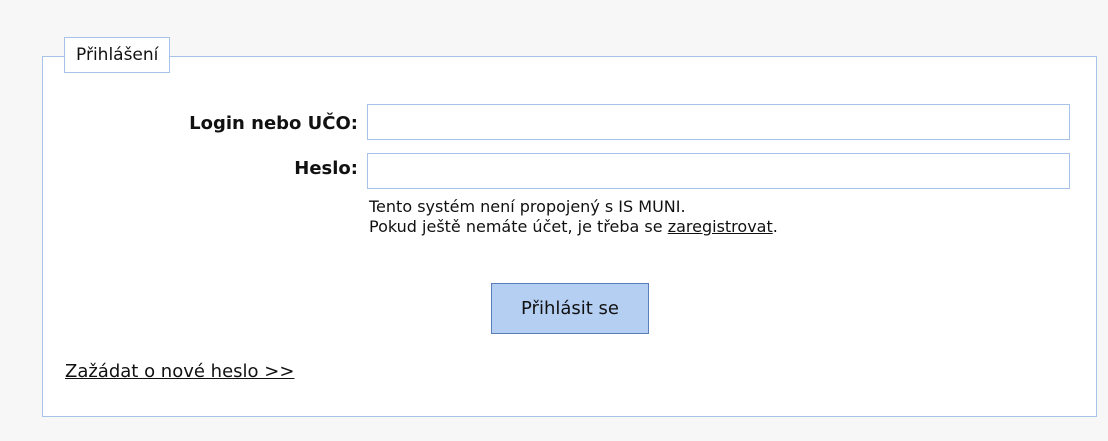  I want to click on info-line-1: Tento systém není propojený s IS MUNI., so click(527, 206).